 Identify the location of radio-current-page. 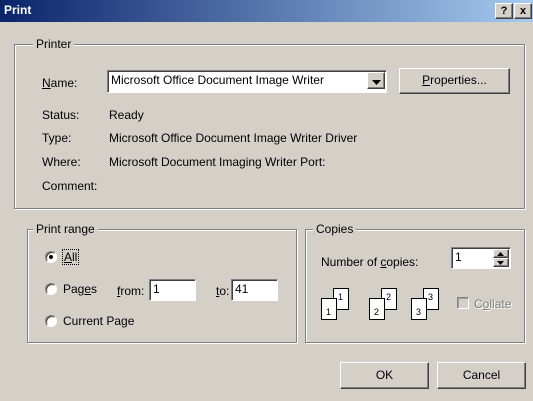
(51, 321).